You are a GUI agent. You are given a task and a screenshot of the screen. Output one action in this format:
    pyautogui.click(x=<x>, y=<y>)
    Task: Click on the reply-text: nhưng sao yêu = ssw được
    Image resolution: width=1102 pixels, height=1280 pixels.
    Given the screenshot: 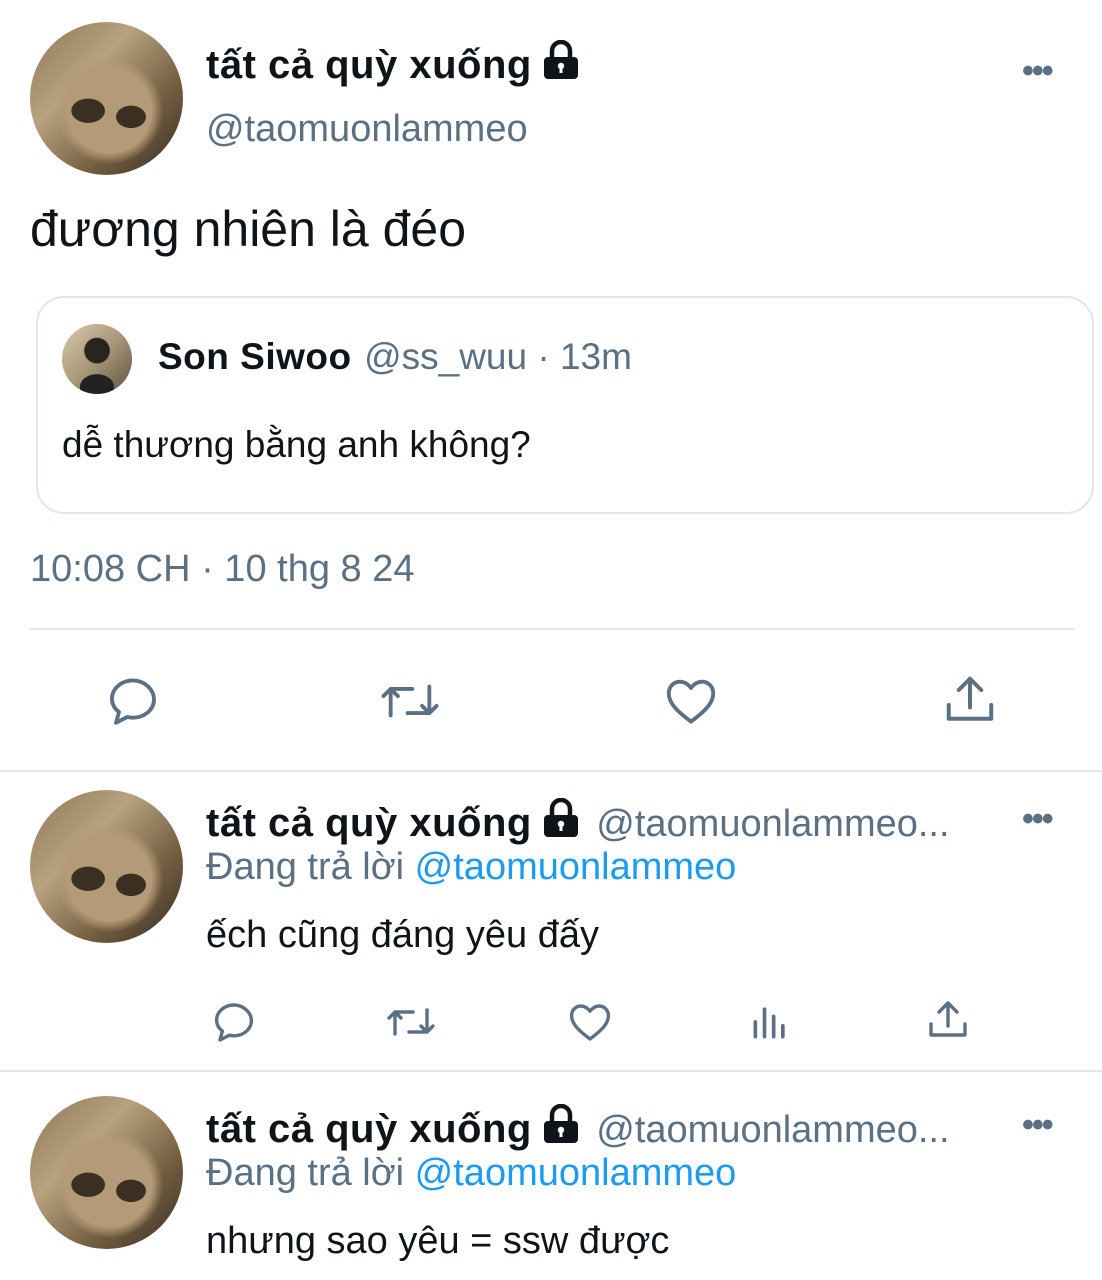 What is the action you would take?
    pyautogui.click(x=438, y=1241)
    